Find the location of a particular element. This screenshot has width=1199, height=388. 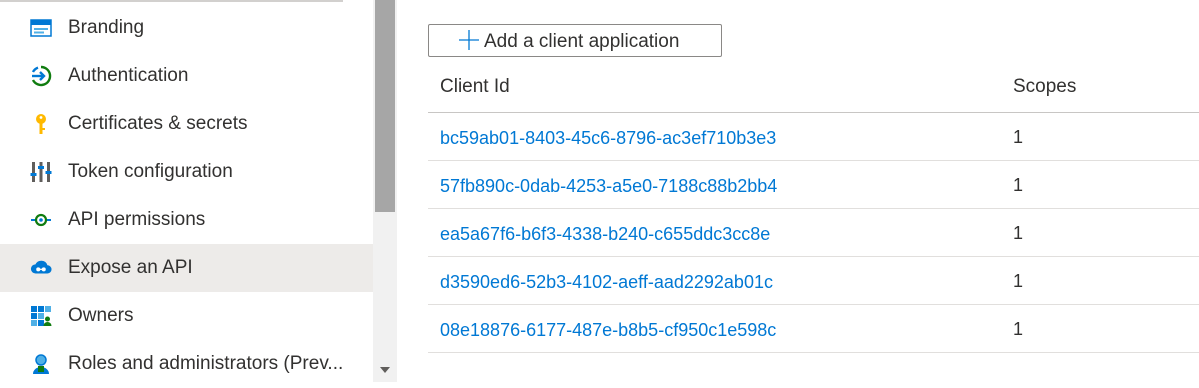

client-id-link: d3590ed6-52b3-4102-aeff-aad2292ab01c is located at coordinates (606, 282).